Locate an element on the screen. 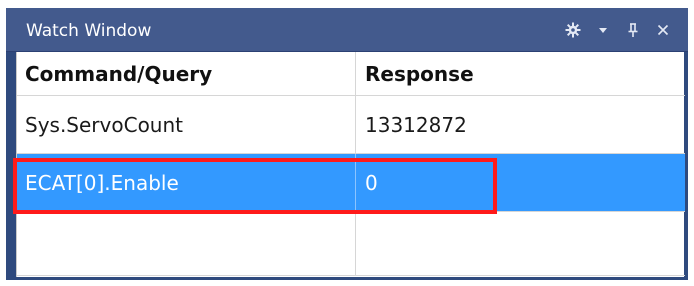  column-header-command: Command/Query is located at coordinates (186, 73).